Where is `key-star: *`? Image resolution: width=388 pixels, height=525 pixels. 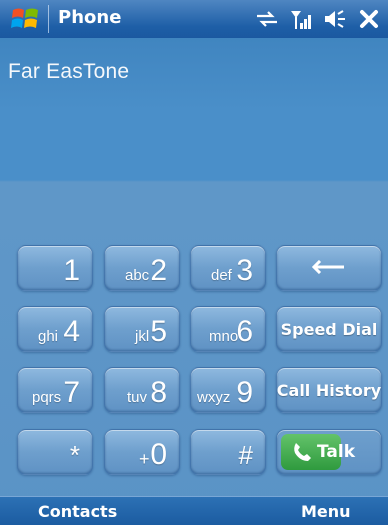
key-star: * is located at coordinates (55, 452).